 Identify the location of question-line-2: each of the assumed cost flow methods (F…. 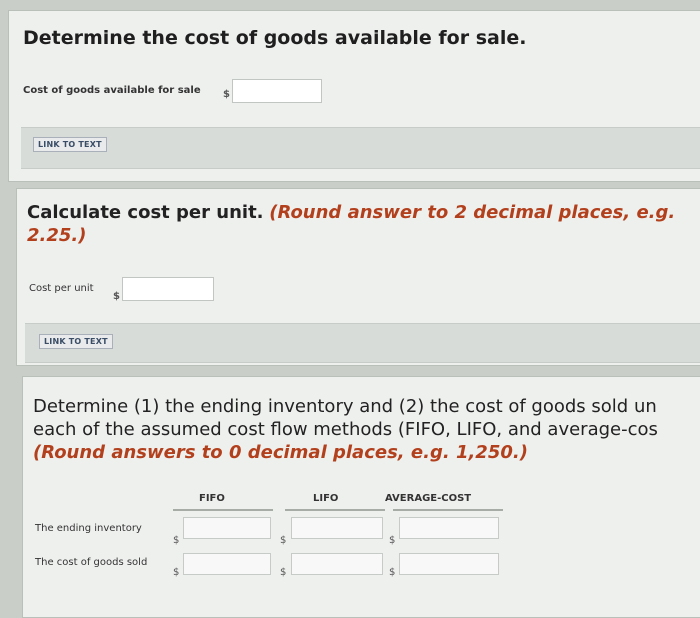
(345, 429).